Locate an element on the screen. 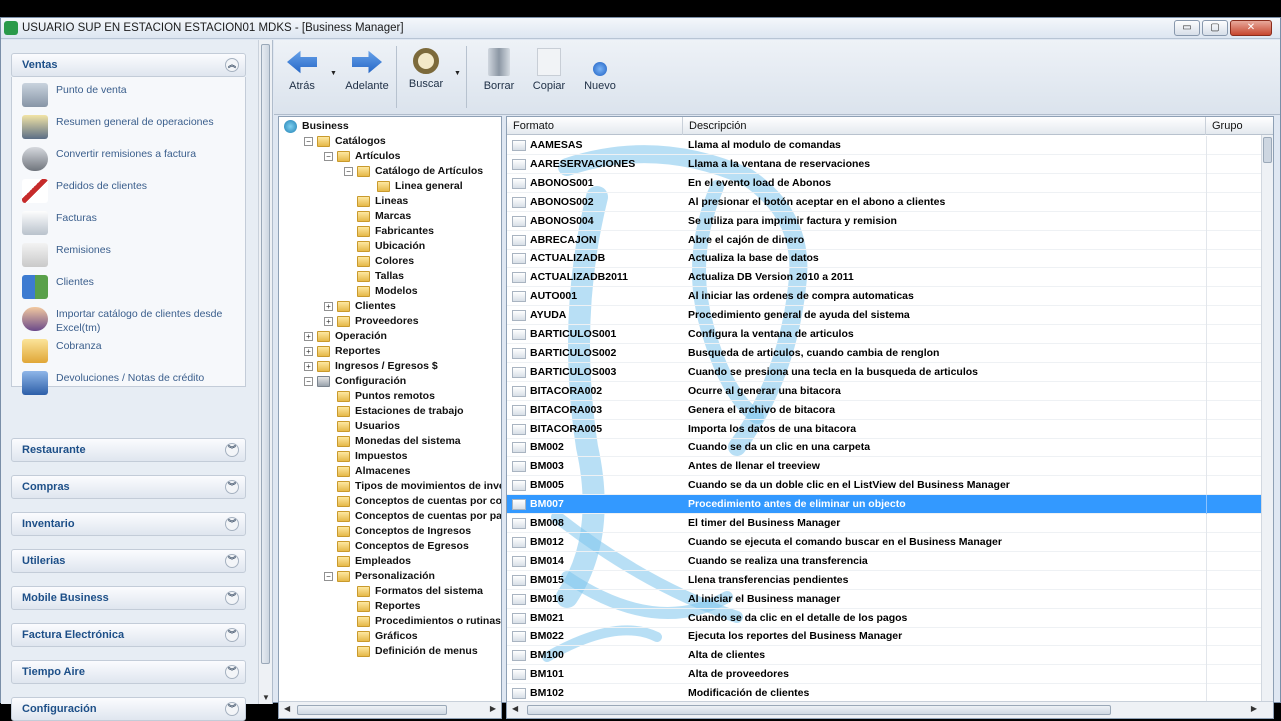 The image size is (1281, 721). tree-node: Ubicación is located at coordinates (384, 246).